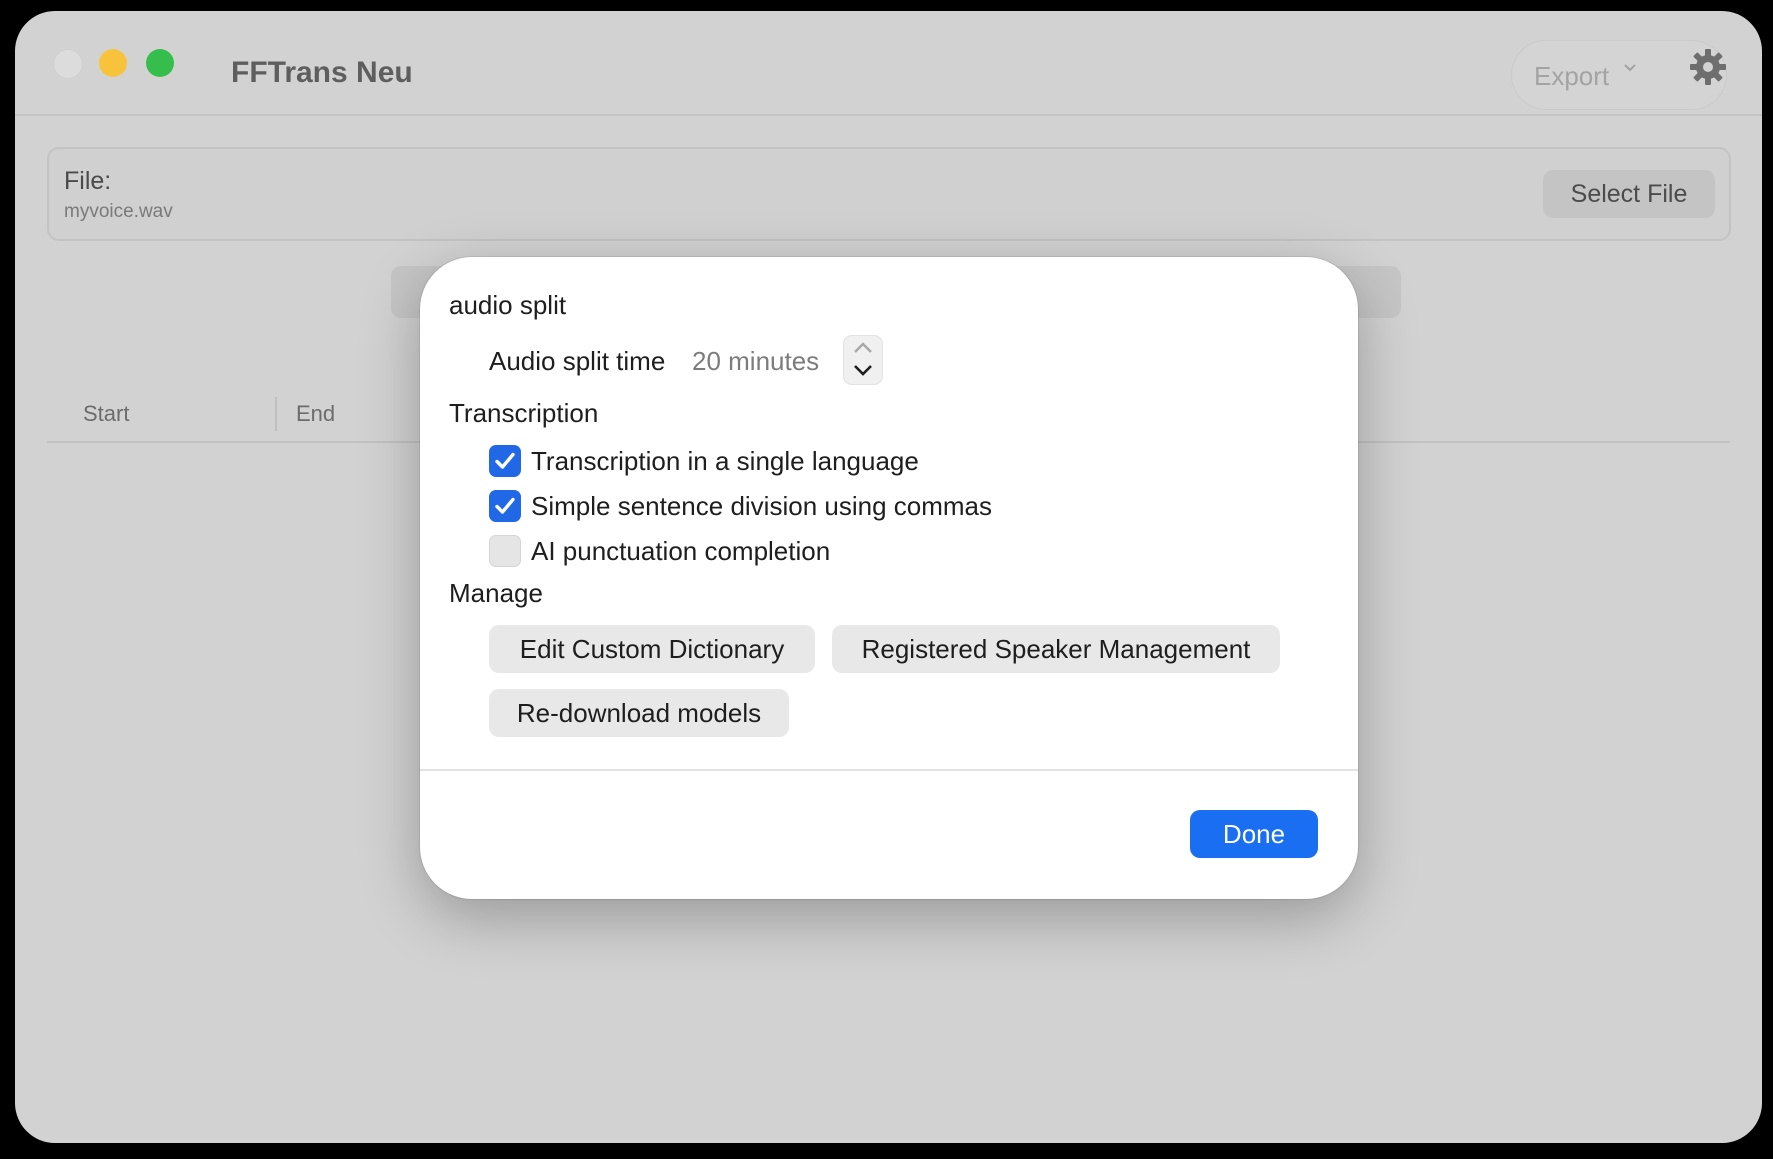 This screenshot has height=1159, width=1773. What do you see at coordinates (508, 305) in the screenshot?
I see `section-title-audio-split: audio split` at bounding box center [508, 305].